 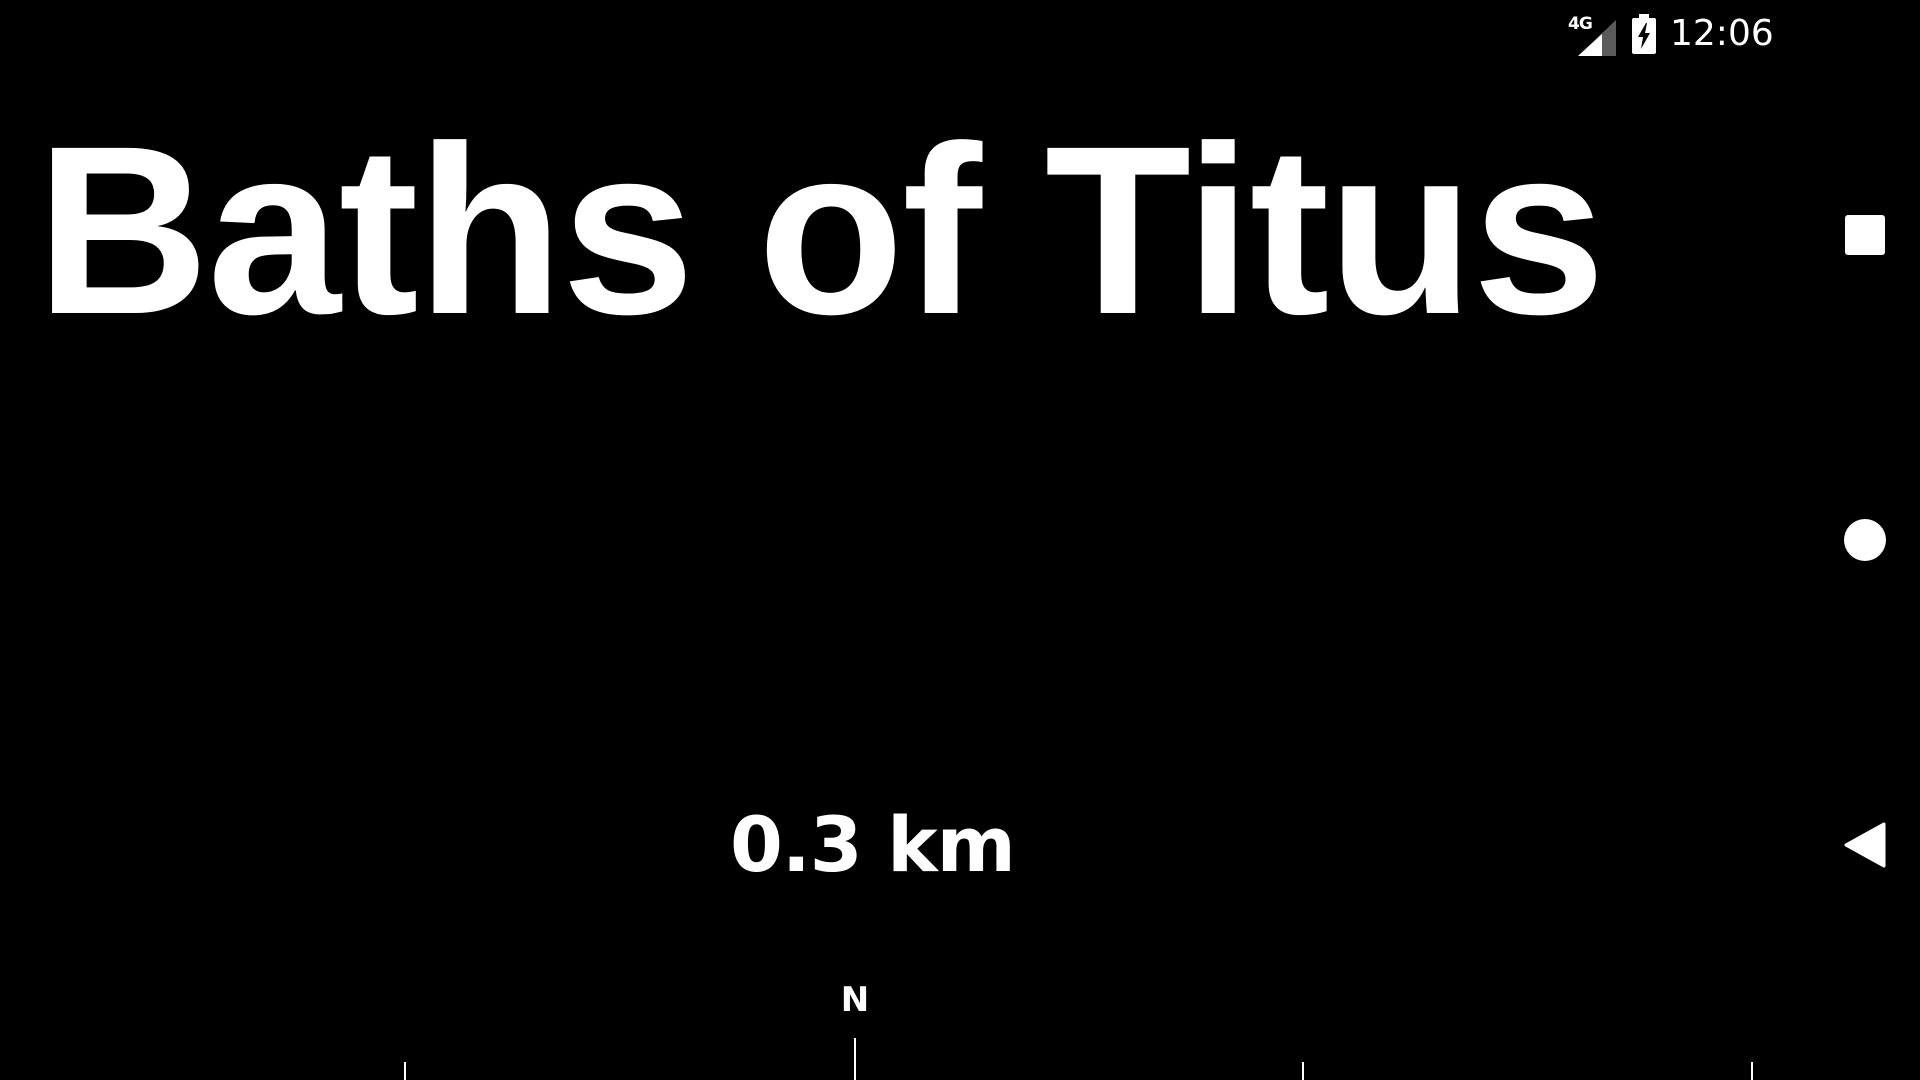 I want to click on back-icon, so click(x=1865, y=845).